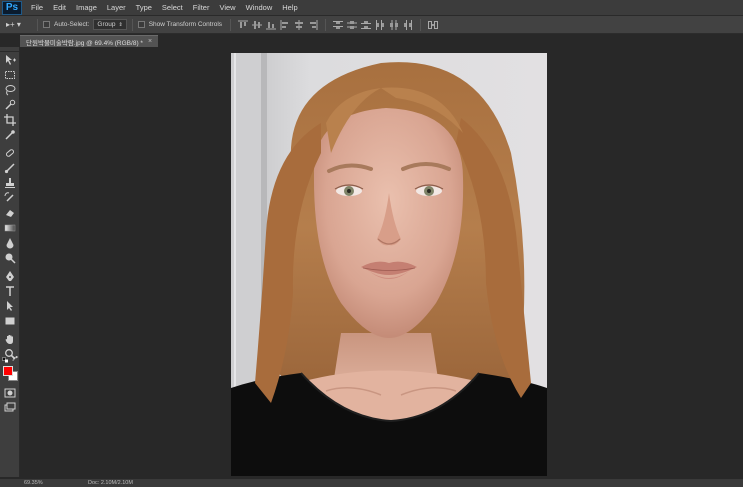  I want to click on distribute-top-edges-icon, so click(338, 25).